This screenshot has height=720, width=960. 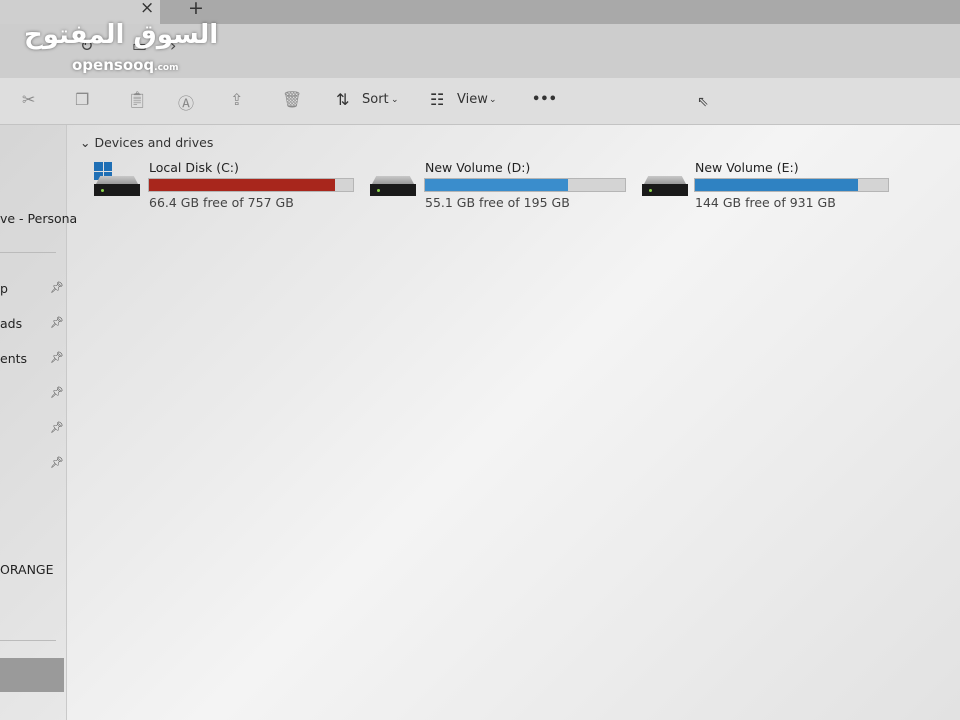 I want to click on sidebar-item-downloads: ads, so click(x=11, y=323).